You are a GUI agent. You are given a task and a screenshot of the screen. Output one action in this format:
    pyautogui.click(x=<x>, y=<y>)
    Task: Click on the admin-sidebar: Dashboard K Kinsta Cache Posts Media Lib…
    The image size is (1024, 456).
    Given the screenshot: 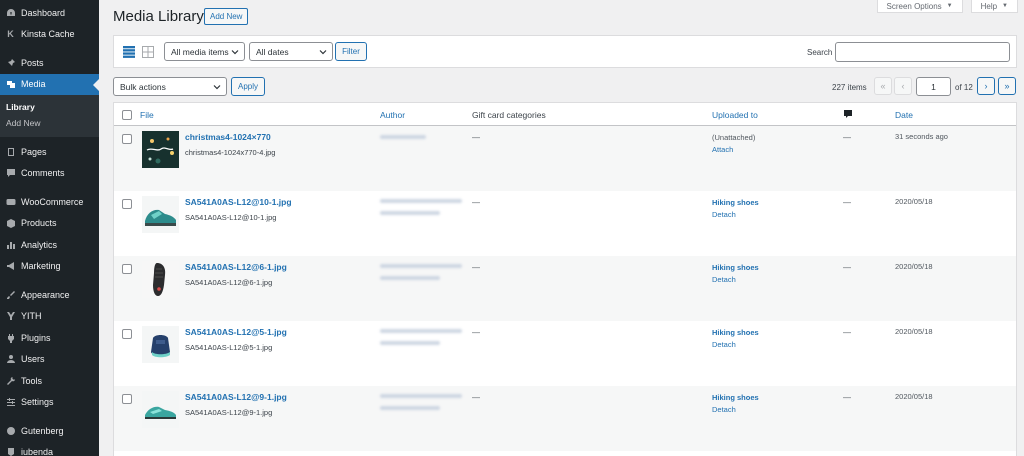 What is the action you would take?
    pyautogui.click(x=49, y=228)
    